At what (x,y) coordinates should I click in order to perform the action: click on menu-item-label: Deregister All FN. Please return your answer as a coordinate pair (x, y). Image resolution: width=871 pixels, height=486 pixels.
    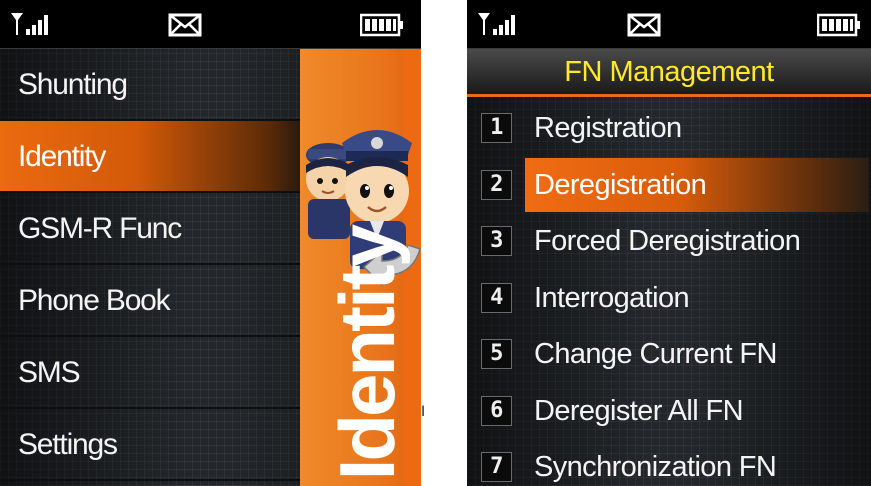
    Looking at the image, I should click on (639, 410).